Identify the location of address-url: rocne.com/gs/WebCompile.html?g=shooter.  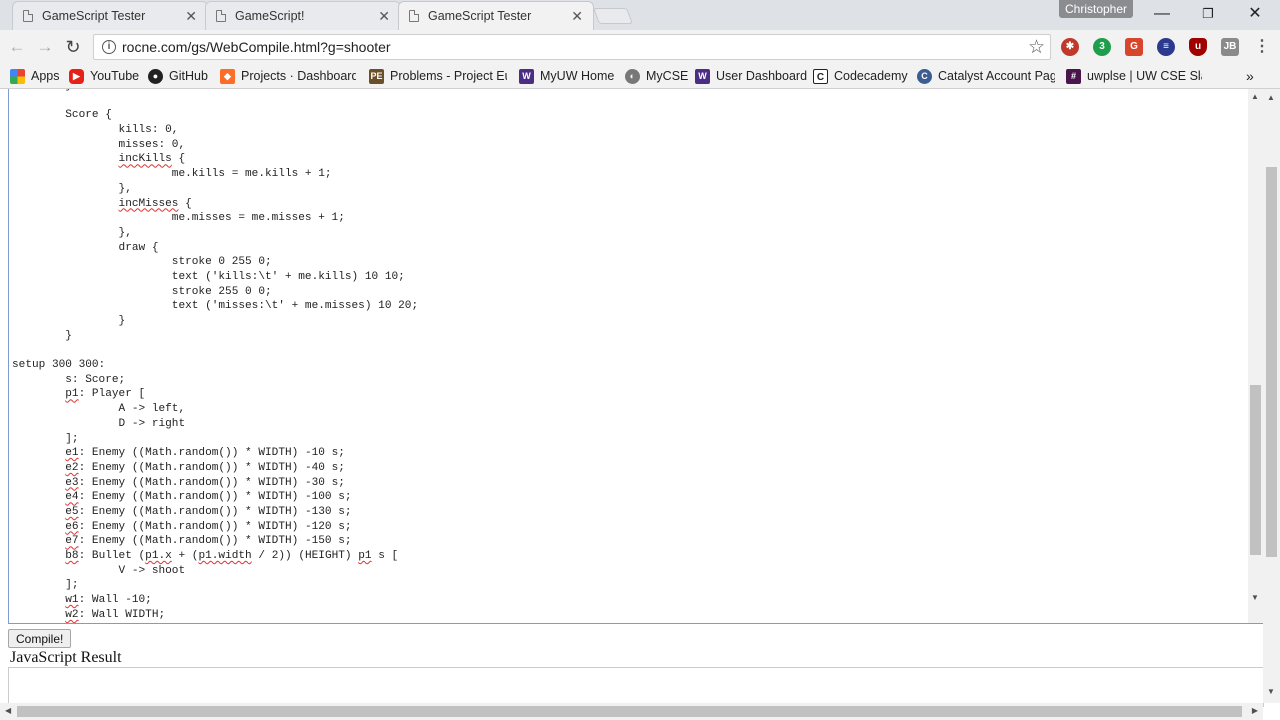
(256, 47).